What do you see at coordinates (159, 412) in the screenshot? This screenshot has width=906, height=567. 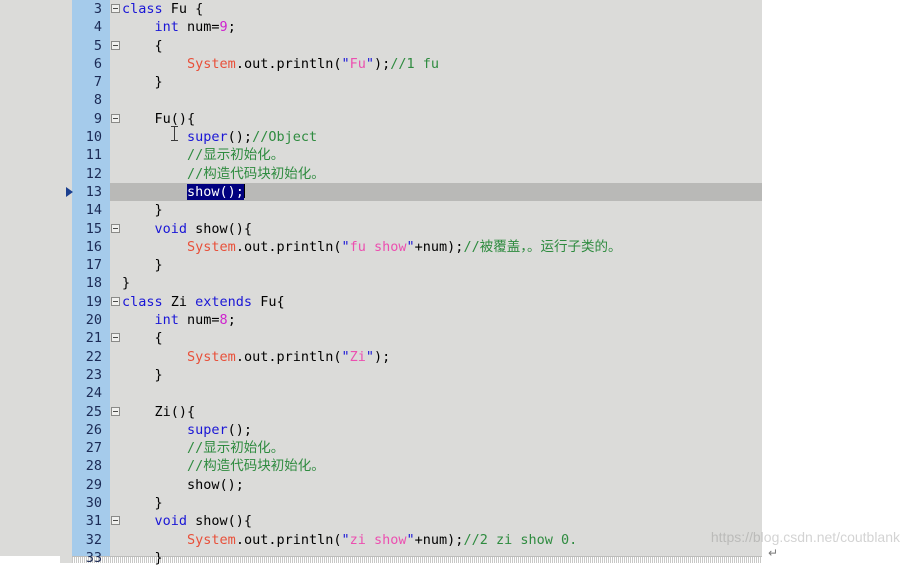 I see `code-text: Zi(){` at bounding box center [159, 412].